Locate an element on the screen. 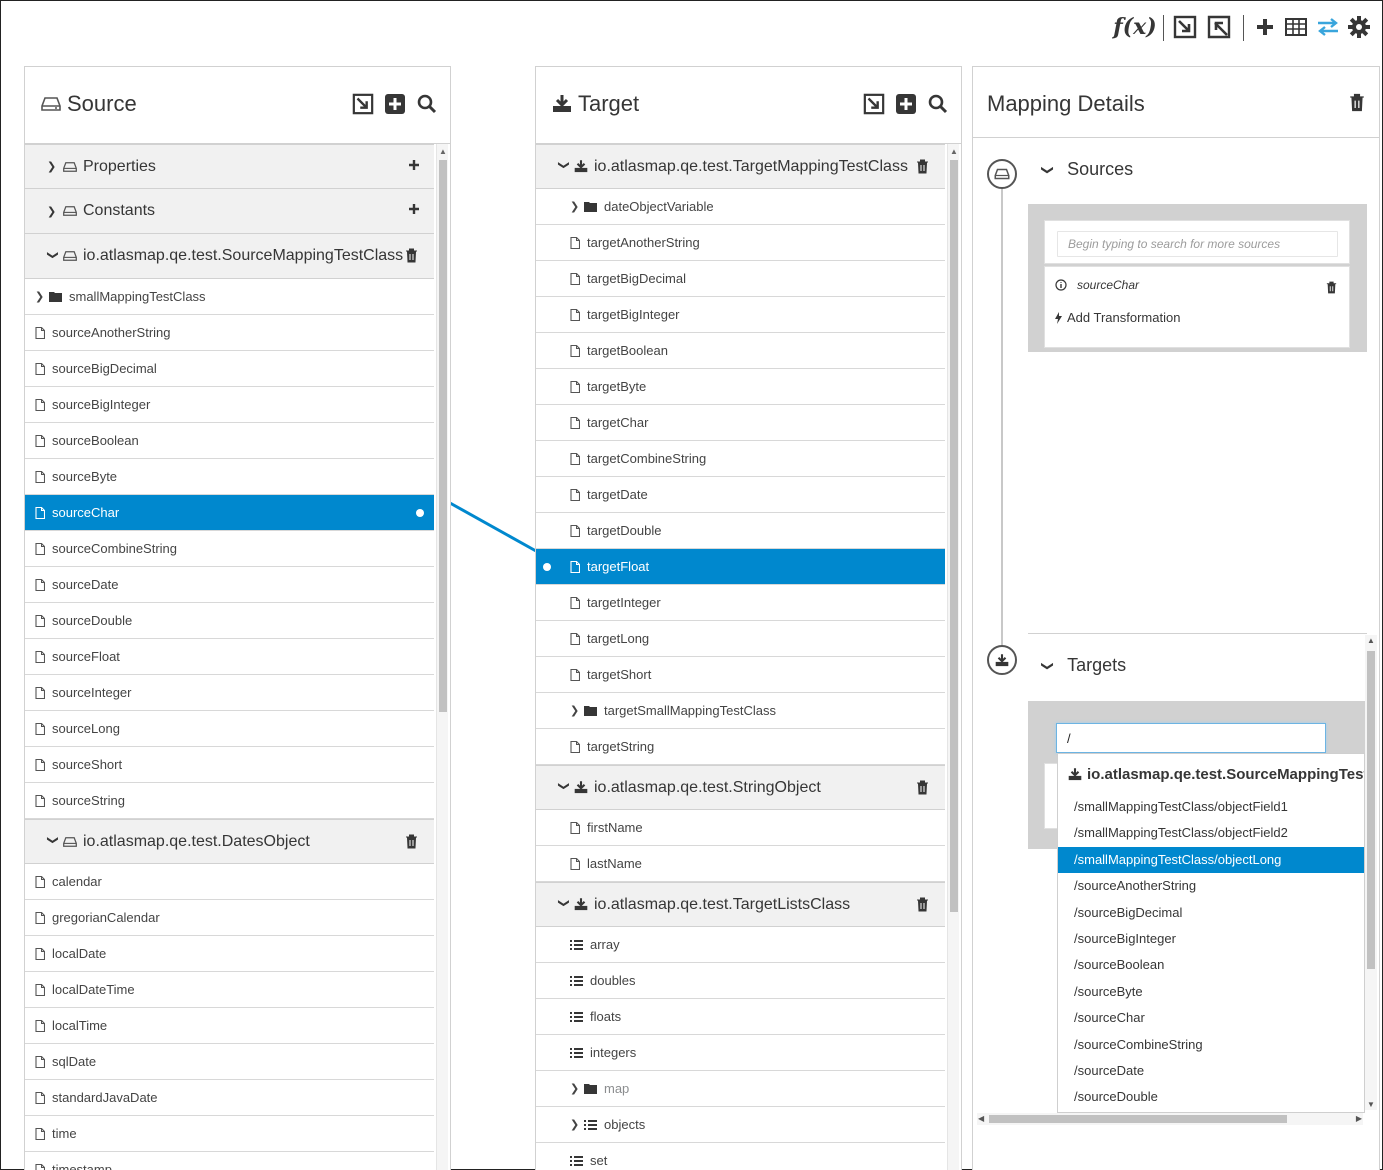 This screenshot has height=1170, width=1383. dropdown-option: /sourceAnotherString is located at coordinates (1211, 886).